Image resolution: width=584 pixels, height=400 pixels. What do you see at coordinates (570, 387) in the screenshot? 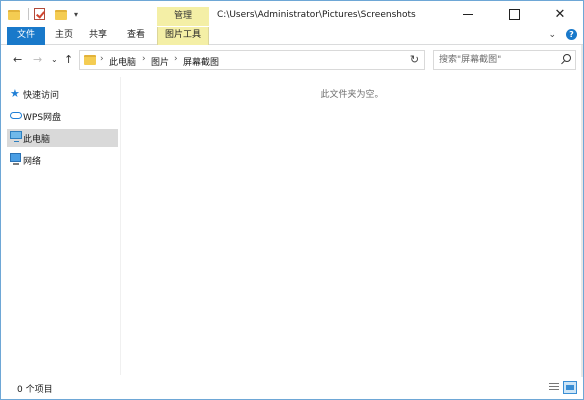
I see `large-icons-view-icon` at bounding box center [570, 387].